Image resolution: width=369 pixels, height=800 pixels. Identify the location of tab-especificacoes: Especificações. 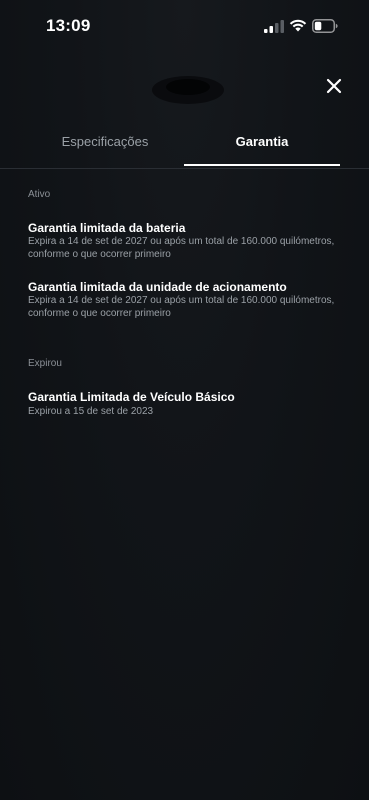
(105, 147).